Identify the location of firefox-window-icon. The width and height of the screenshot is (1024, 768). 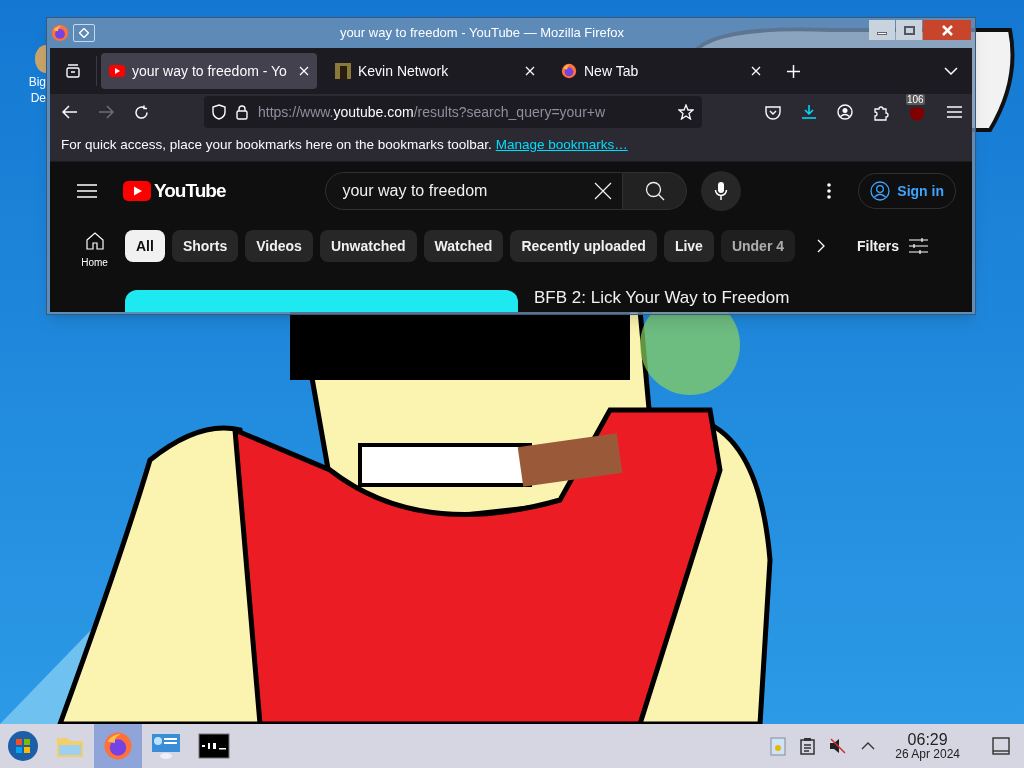
(60, 33).